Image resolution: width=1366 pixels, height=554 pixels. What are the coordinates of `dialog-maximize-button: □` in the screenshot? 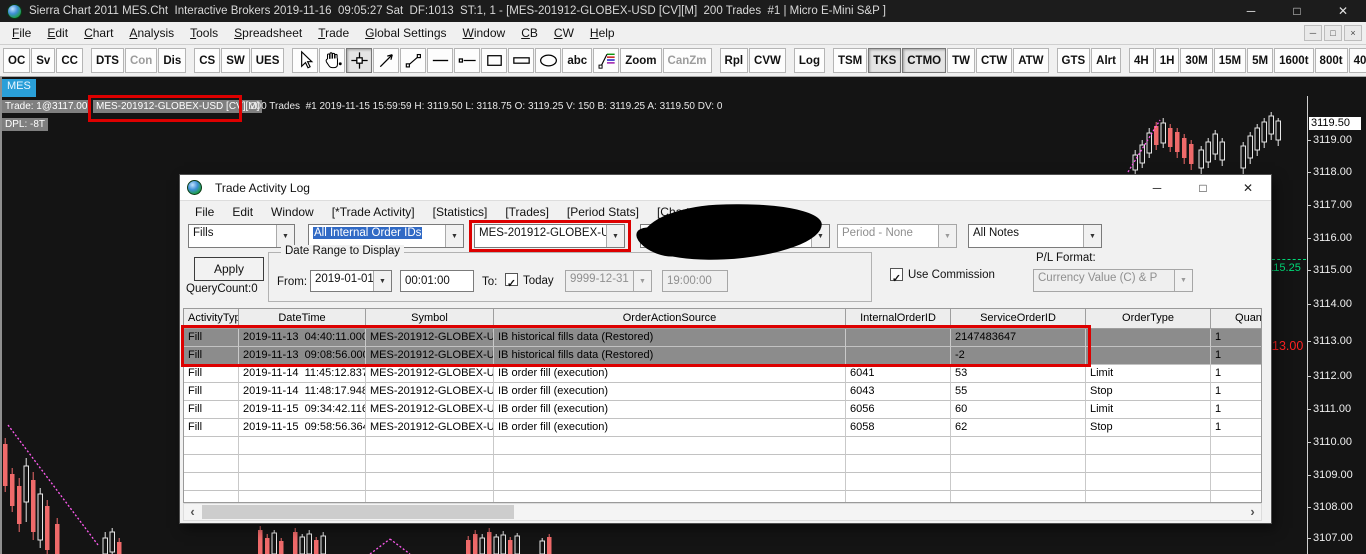 It's located at (1203, 188).